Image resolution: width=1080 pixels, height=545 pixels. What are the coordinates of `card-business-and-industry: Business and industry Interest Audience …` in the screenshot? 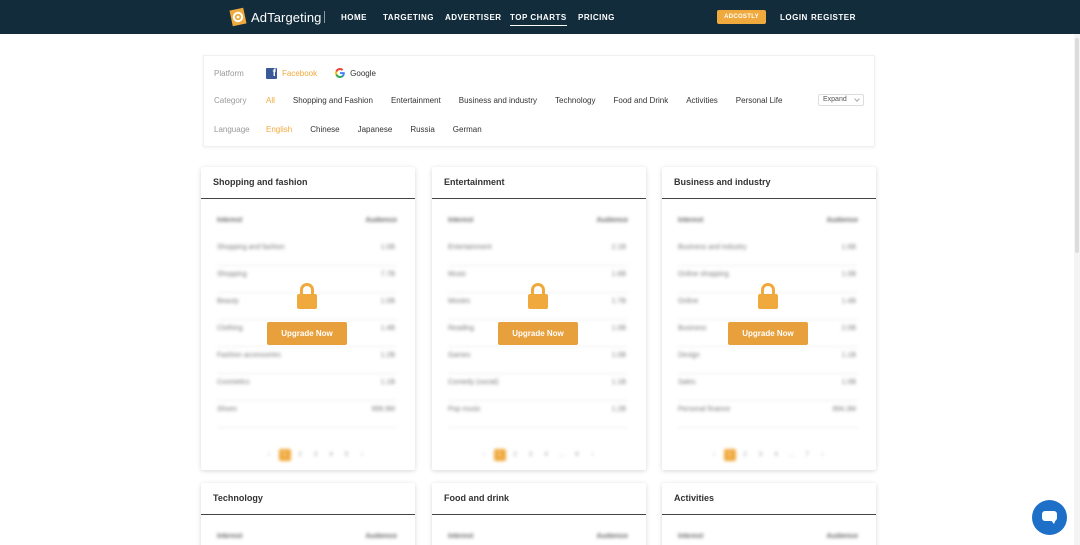 It's located at (769, 318).